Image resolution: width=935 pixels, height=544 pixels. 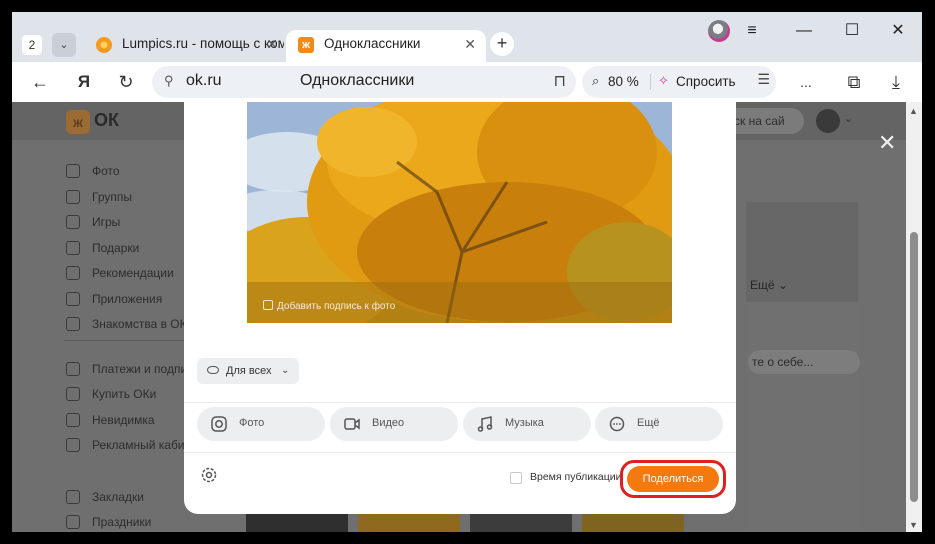 I want to click on wallet-icon, so click(x=73, y=369).